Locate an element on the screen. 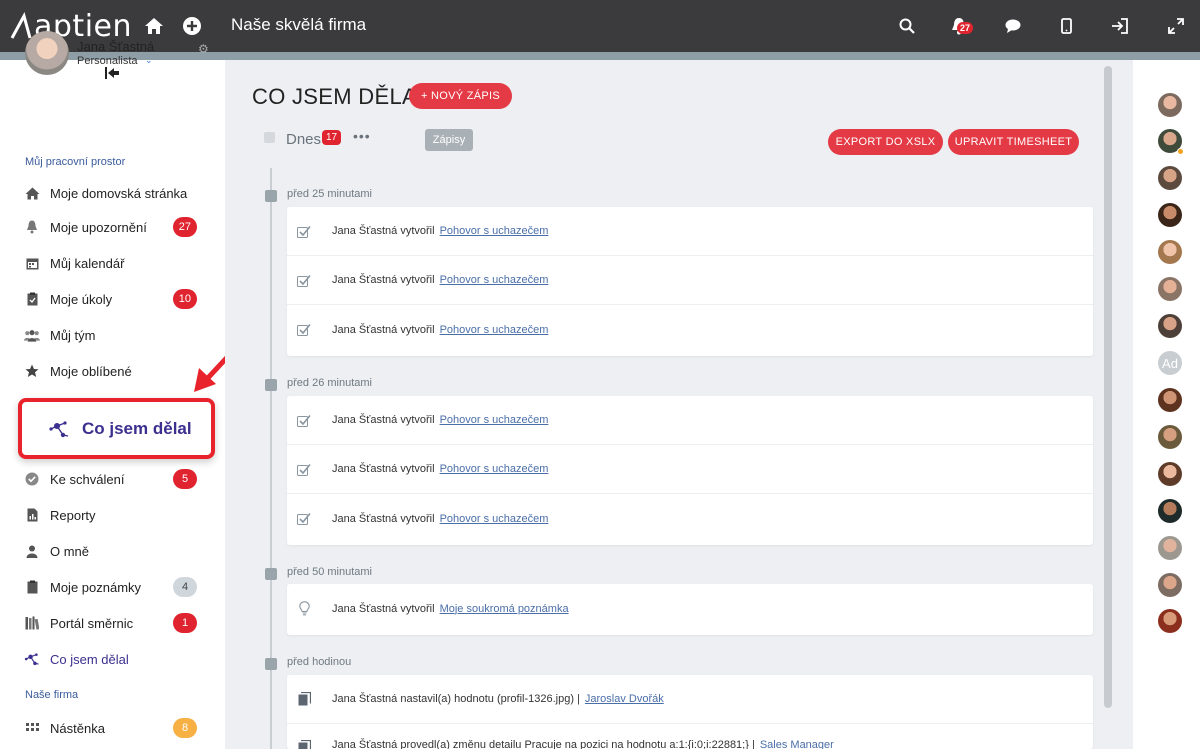 The width and height of the screenshot is (1200, 749). mobile-icon is located at coordinates (1066, 26).